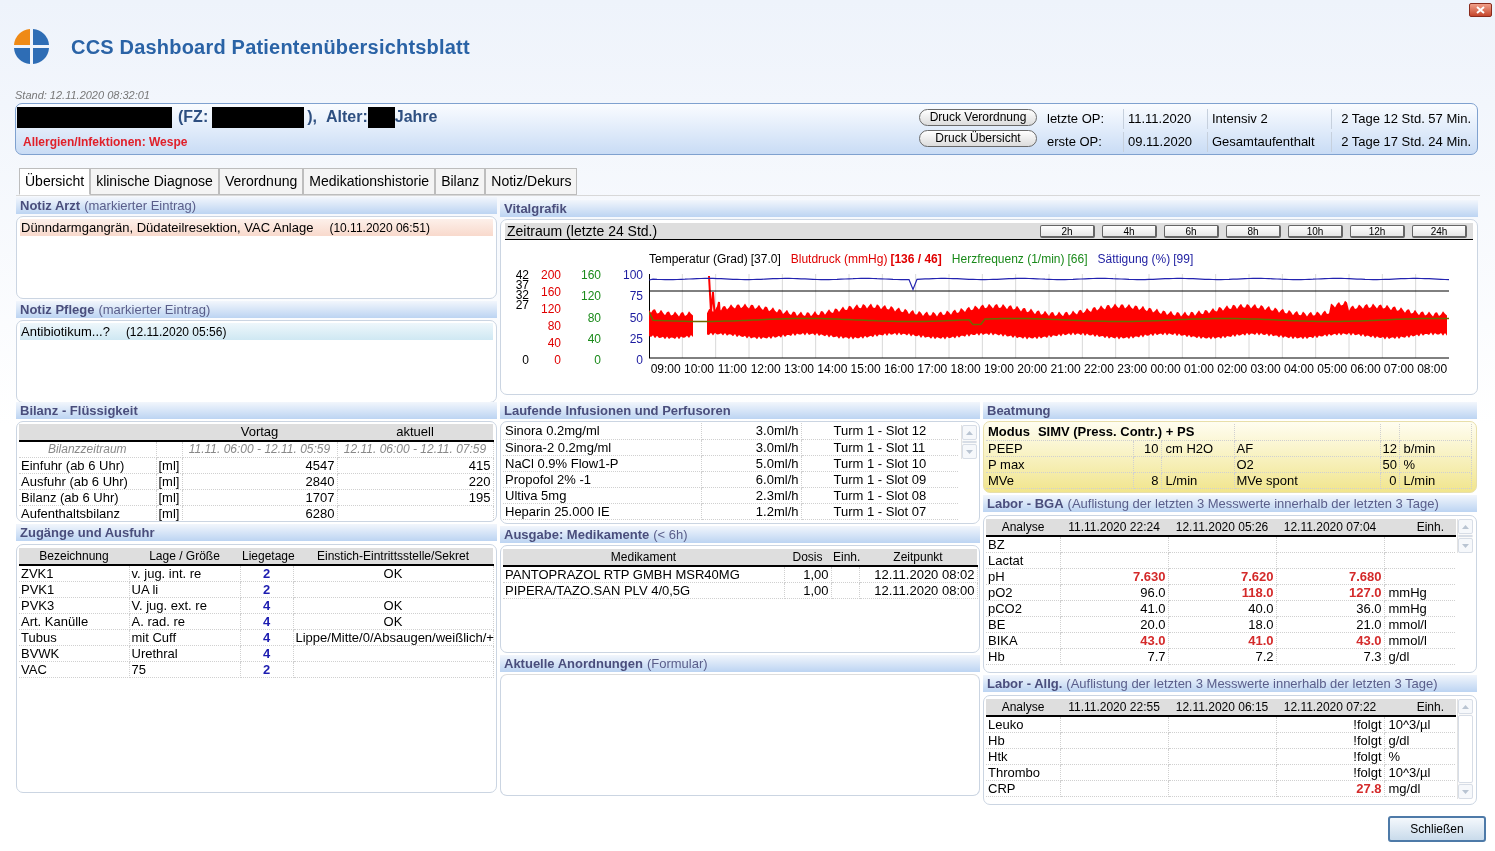 The height and width of the screenshot is (851, 1495). Describe the element at coordinates (521, 275) in the screenshot. I see `axis-tick-label: 42` at that location.